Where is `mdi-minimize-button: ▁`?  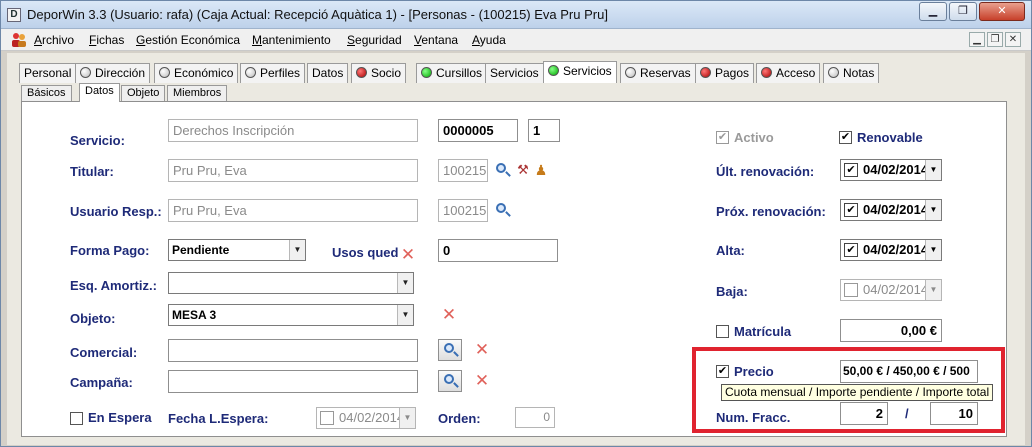 mdi-minimize-button: ▁ is located at coordinates (977, 39).